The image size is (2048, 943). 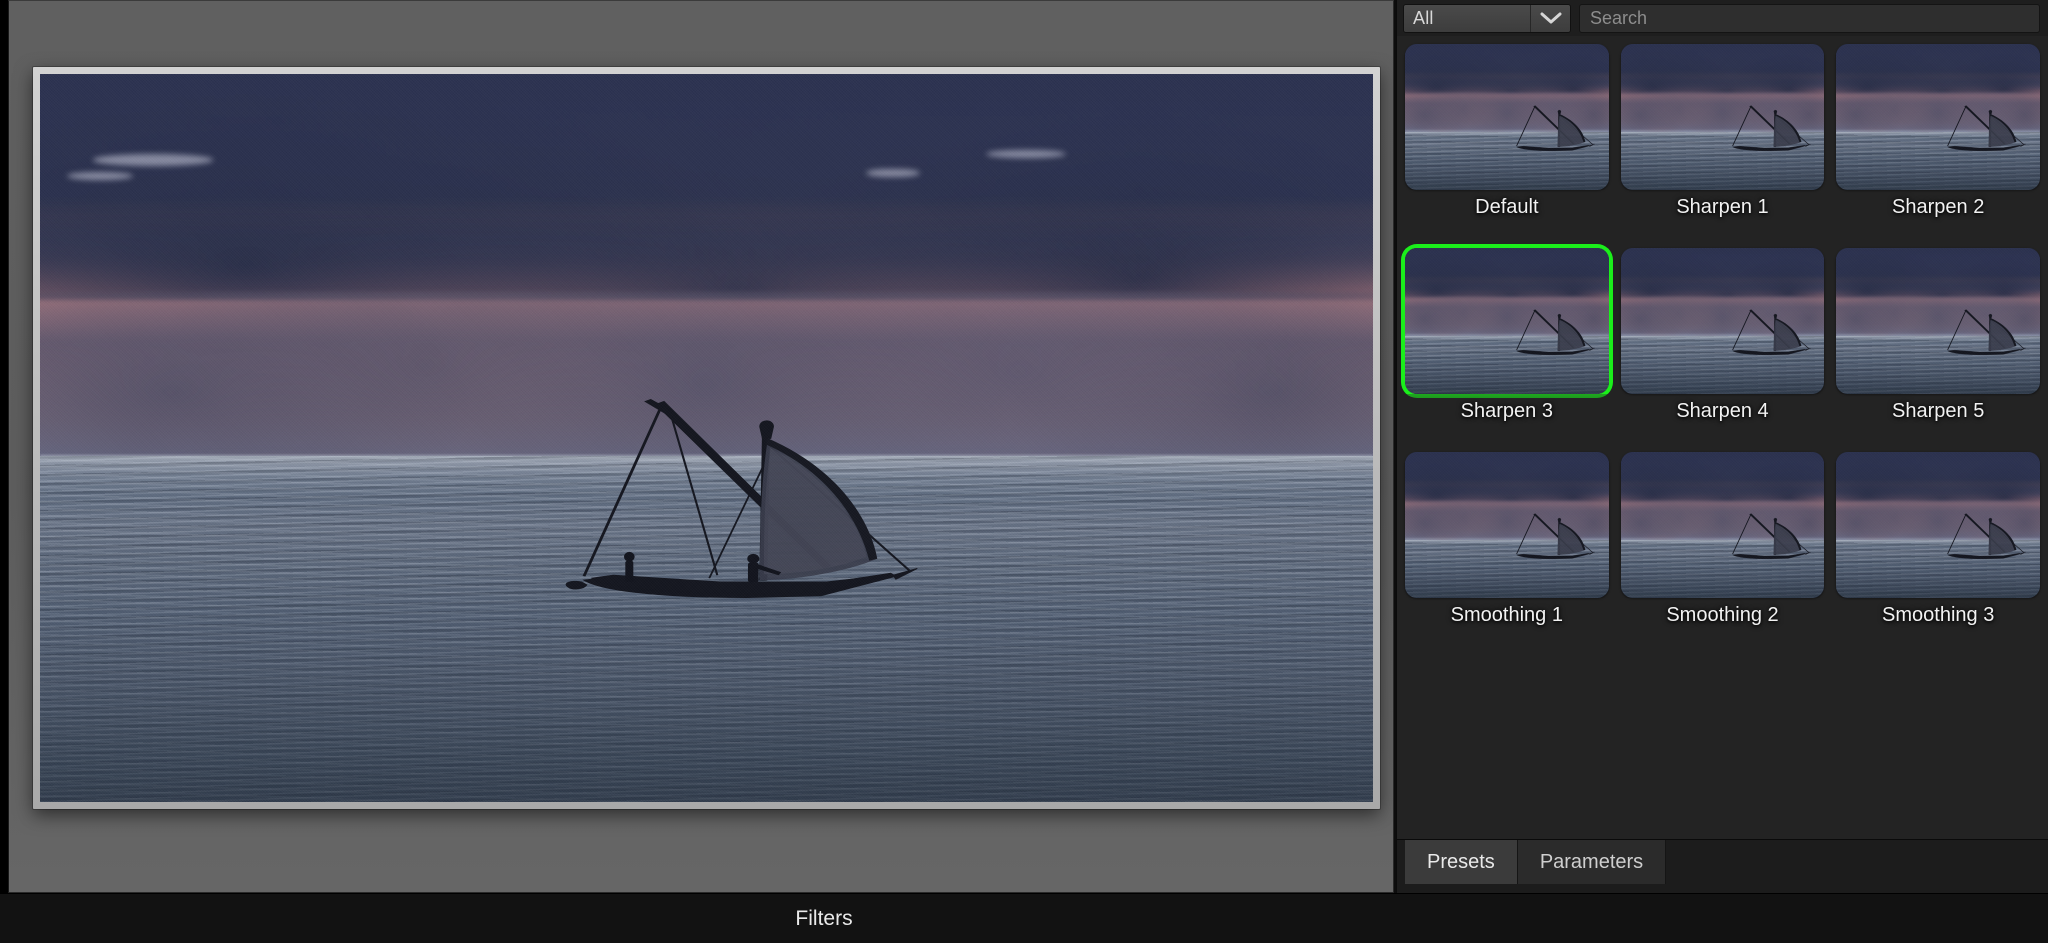 What do you see at coordinates (824, 918) in the screenshot?
I see `page-title: Filters` at bounding box center [824, 918].